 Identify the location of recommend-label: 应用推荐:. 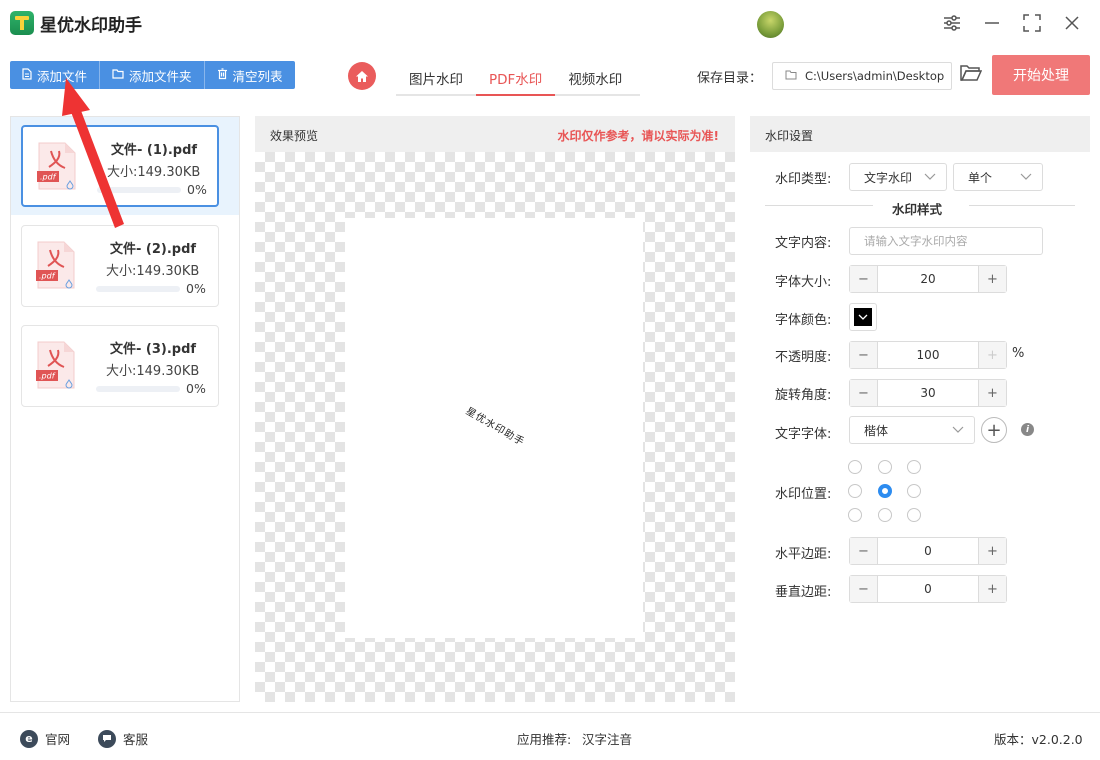
(544, 739).